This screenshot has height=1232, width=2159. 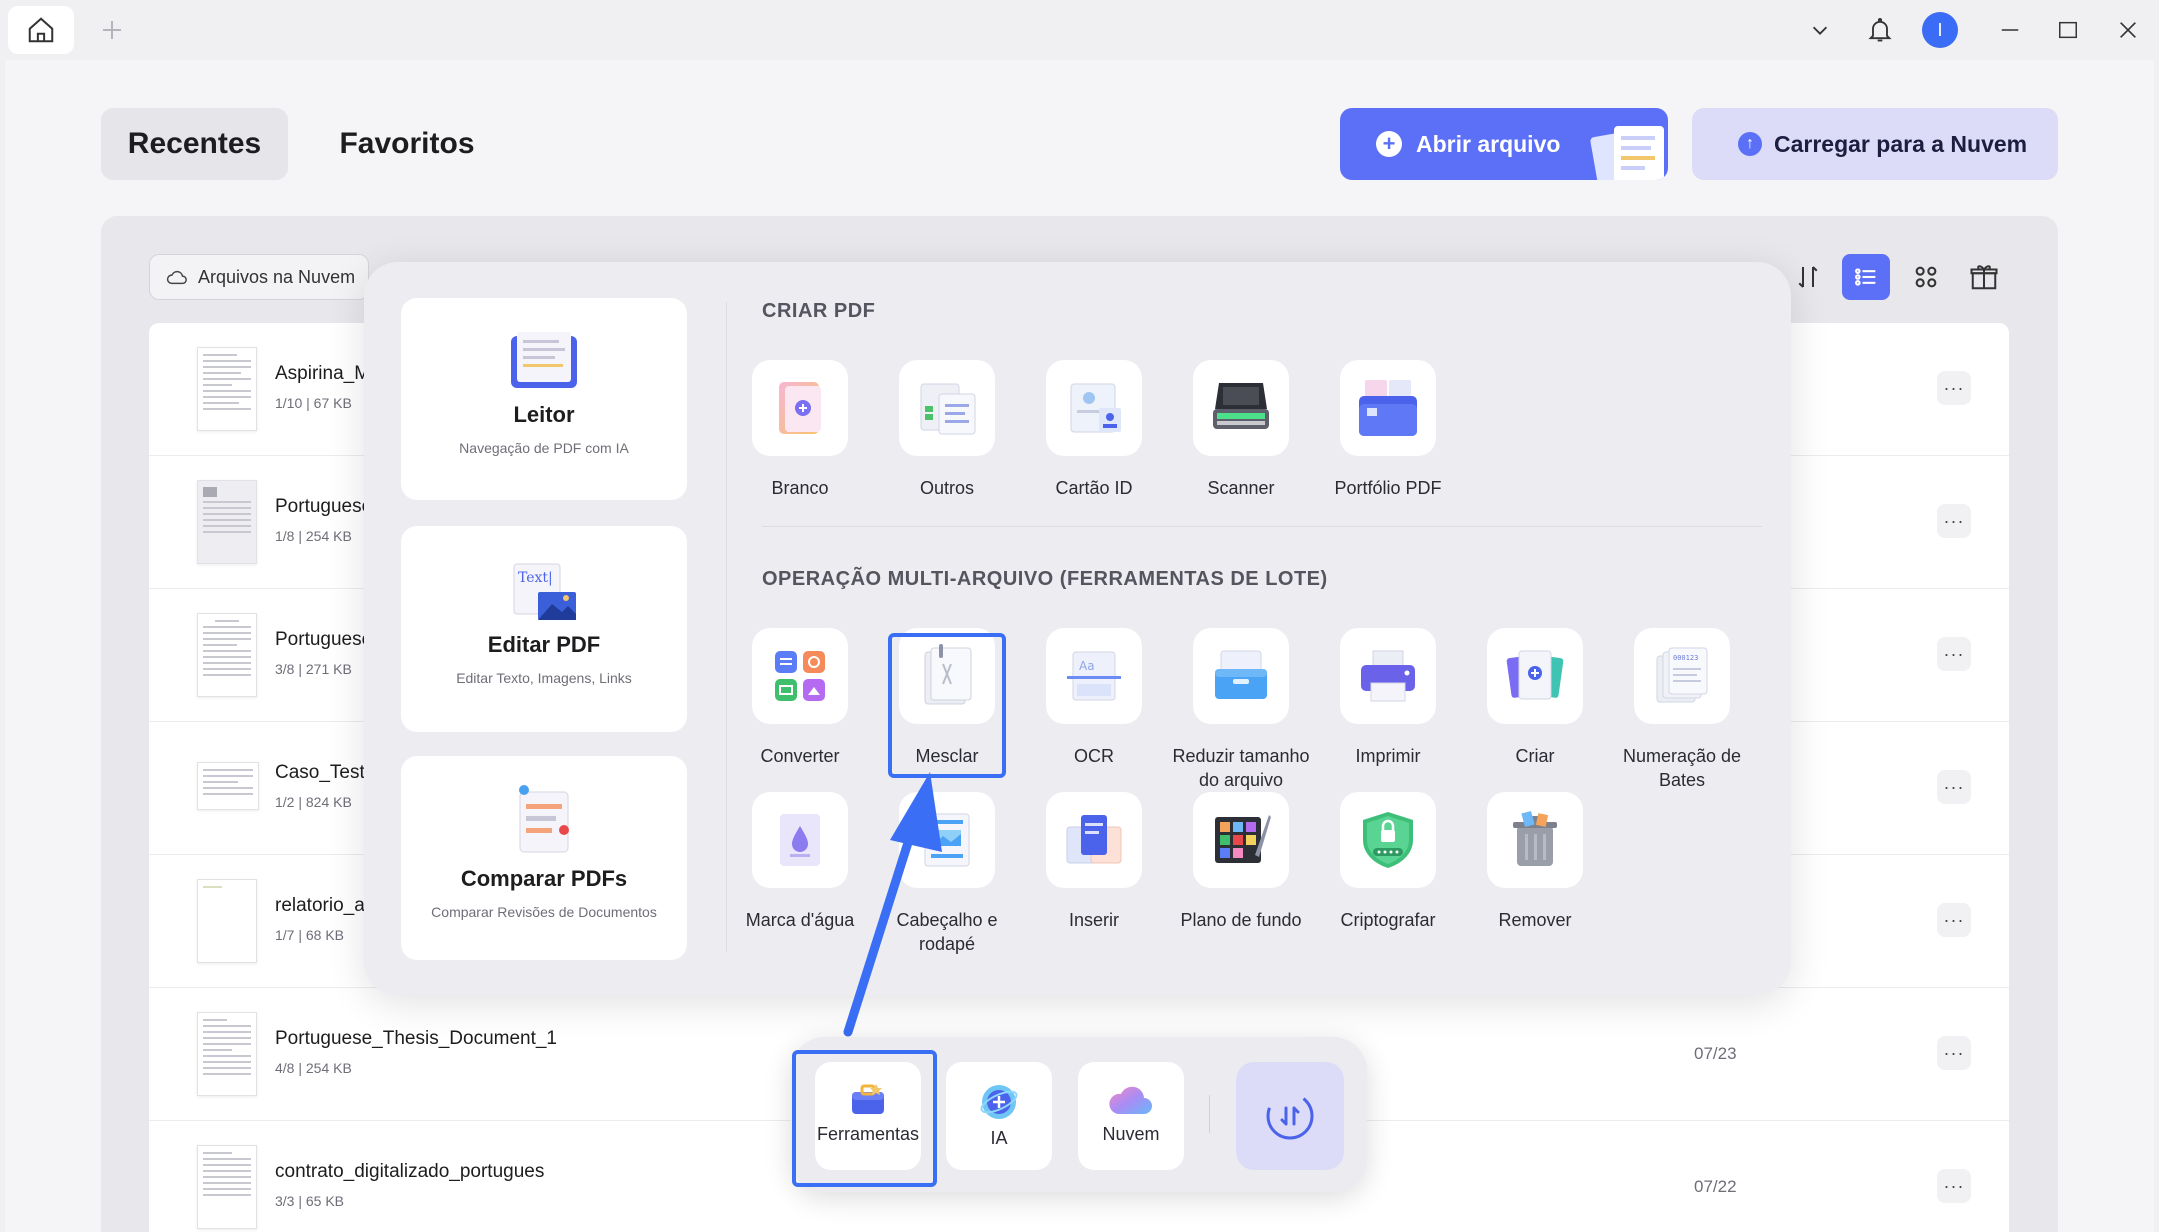 What do you see at coordinates (176, 277) in the screenshot?
I see `cloud-icon` at bounding box center [176, 277].